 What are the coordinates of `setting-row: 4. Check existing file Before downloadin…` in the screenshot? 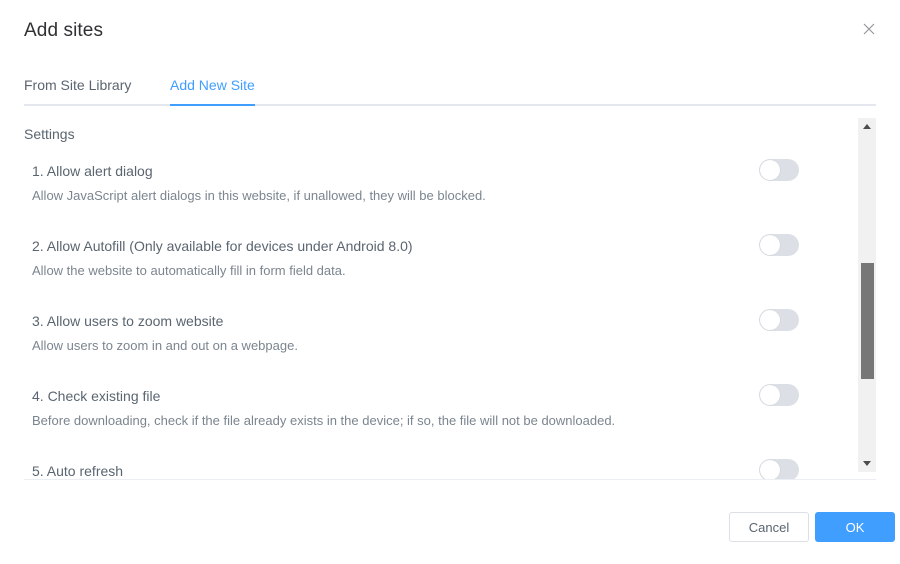 It's located at (428, 416).